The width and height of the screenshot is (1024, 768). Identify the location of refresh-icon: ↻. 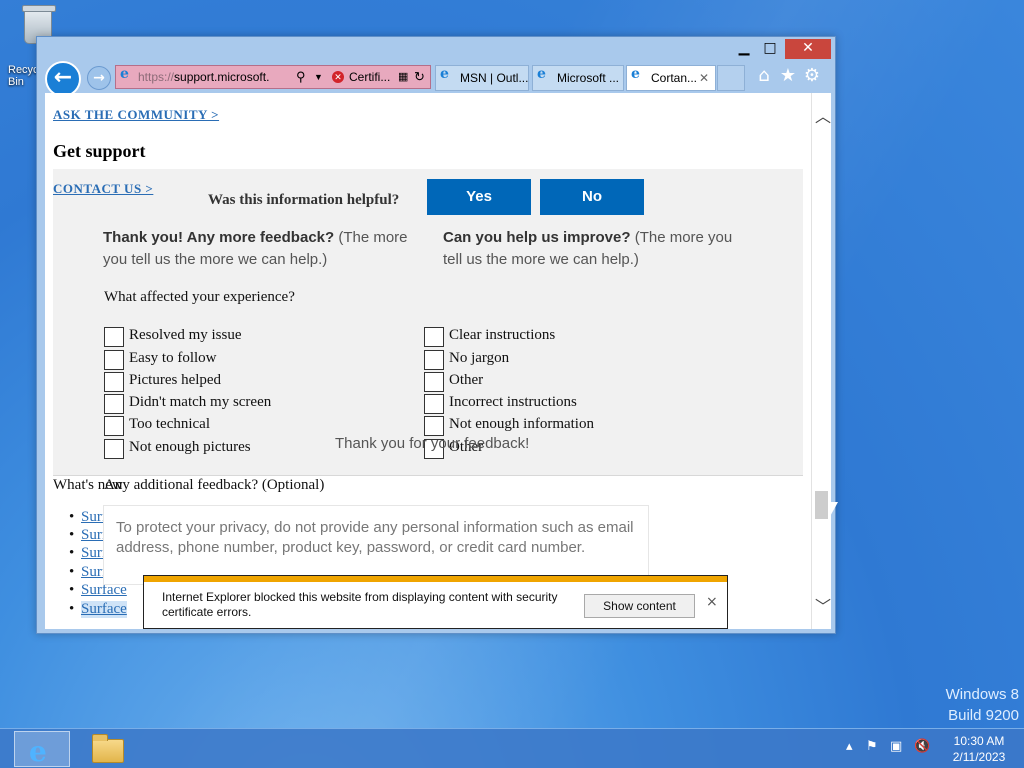
(419, 77).